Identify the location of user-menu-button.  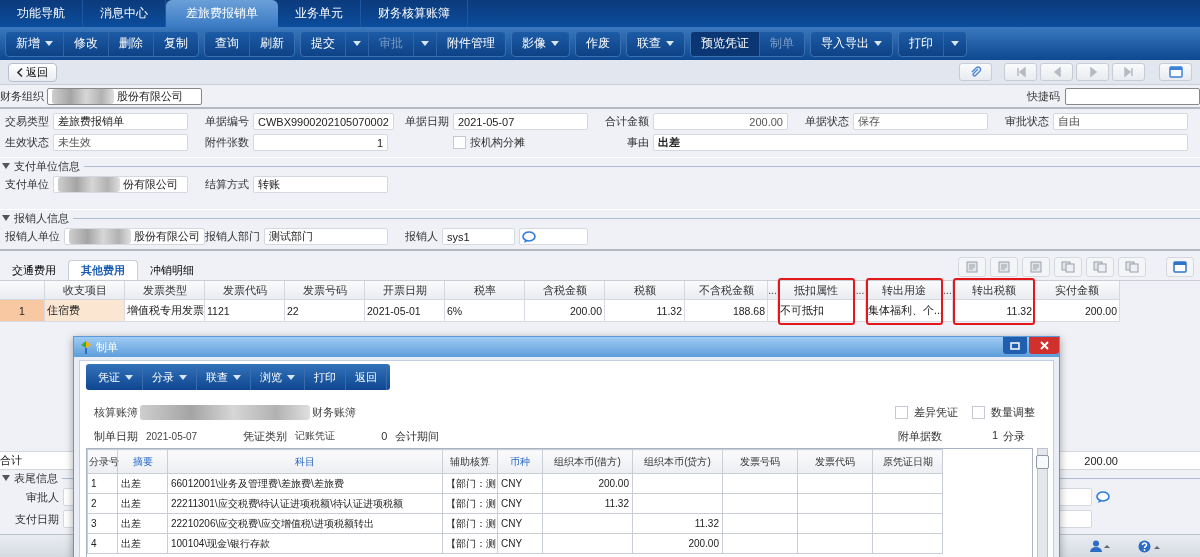
(1100, 546).